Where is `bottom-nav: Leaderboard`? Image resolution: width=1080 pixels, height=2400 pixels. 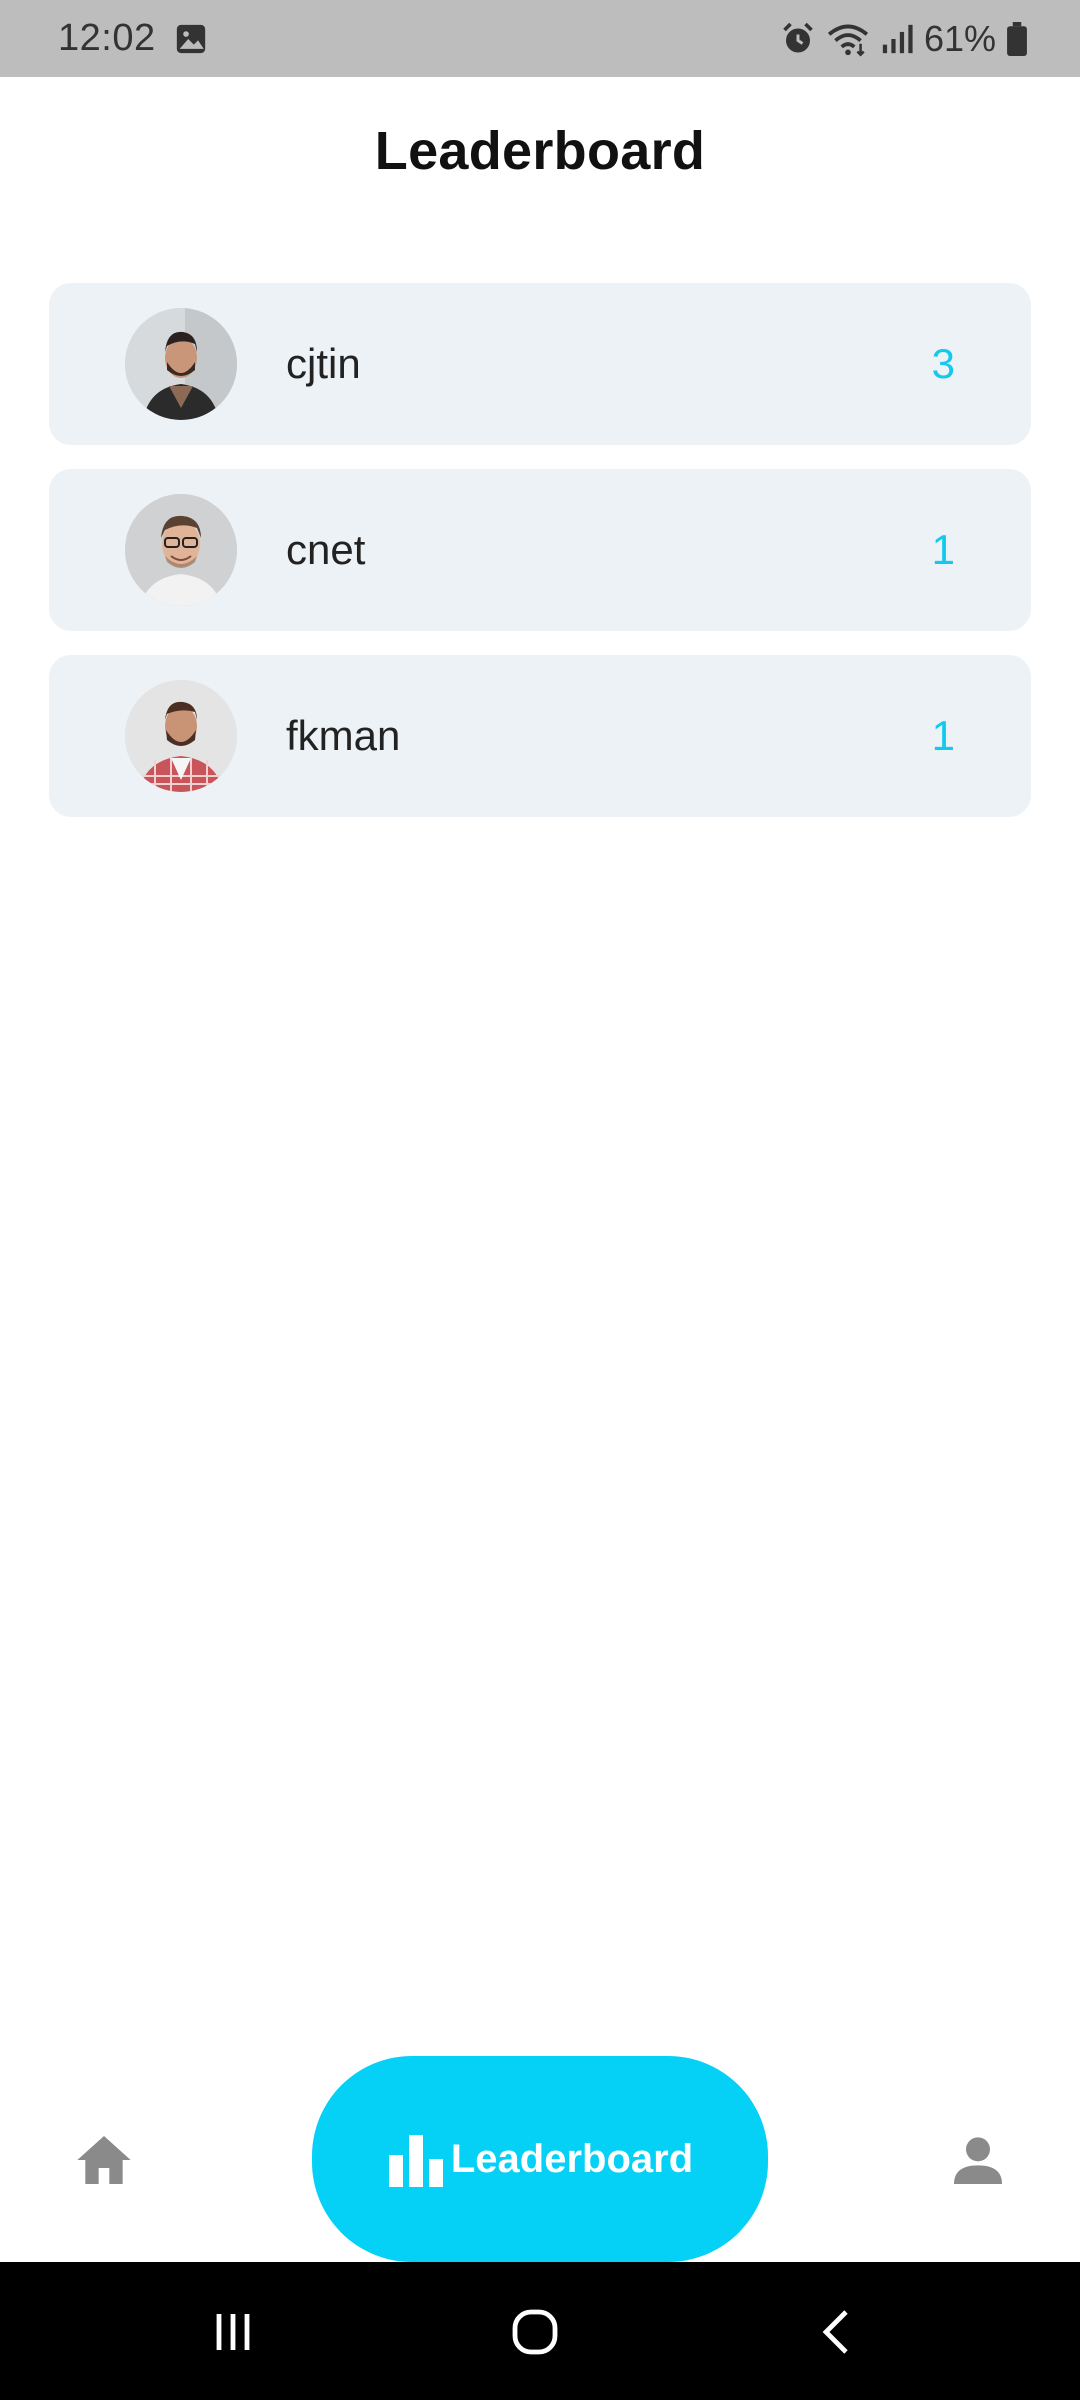
bottom-nav: Leaderboard is located at coordinates (540, 2151).